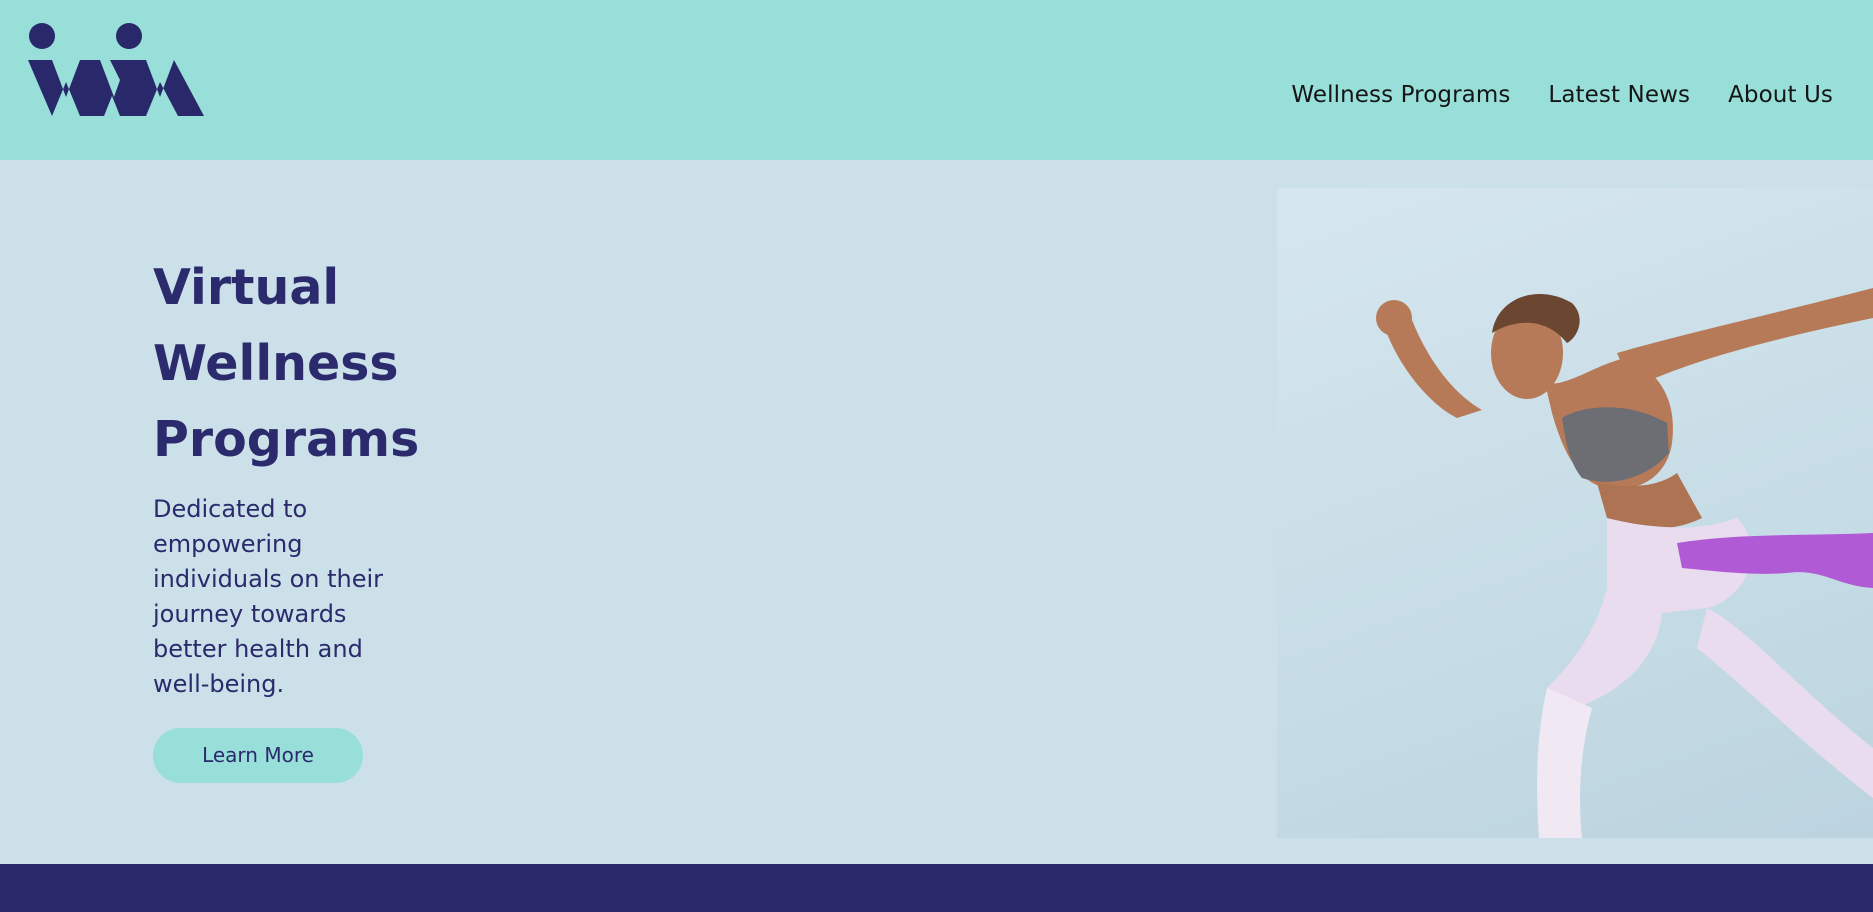 The height and width of the screenshot is (912, 1873). Describe the element at coordinates (258, 755) in the screenshot. I see `learn-more-button: Learn More` at that location.